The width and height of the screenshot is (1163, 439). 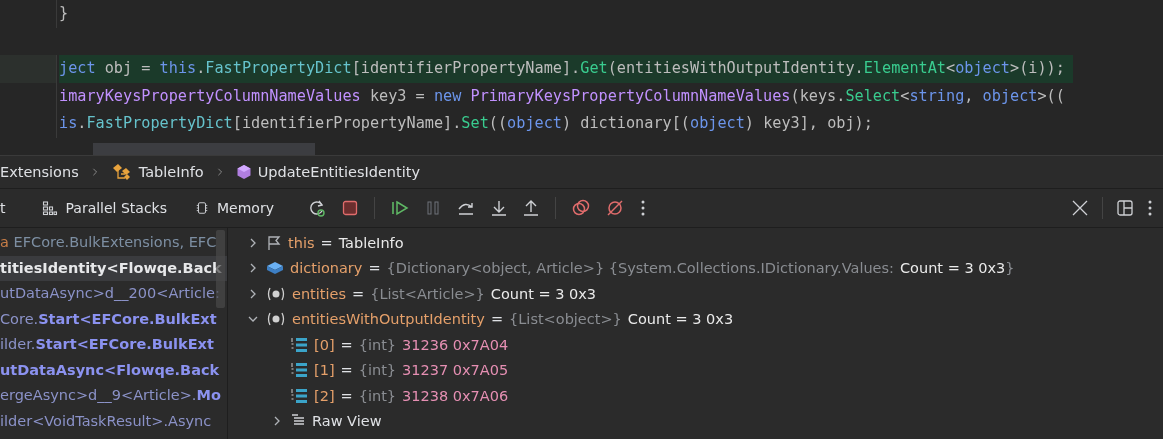 I want to click on stack-frame: utDataAsync<Flowqe.Back, so click(x=113, y=370).